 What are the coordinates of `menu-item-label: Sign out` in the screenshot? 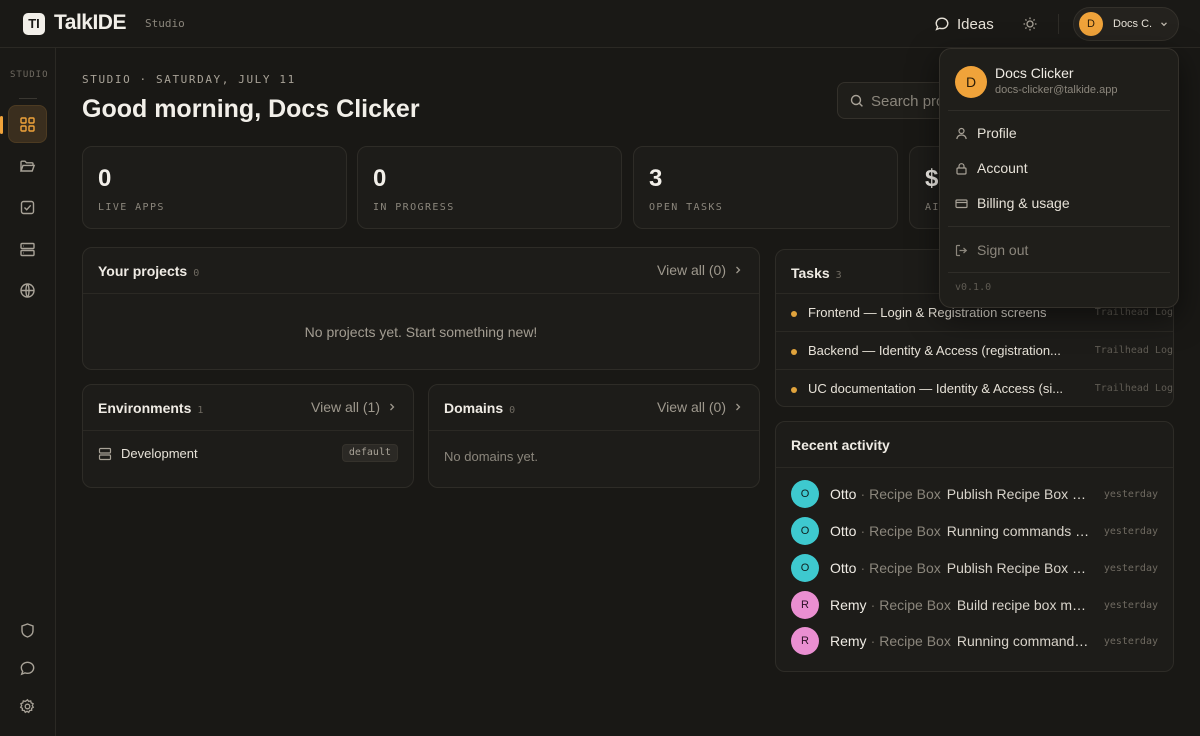 It's located at (1003, 250).